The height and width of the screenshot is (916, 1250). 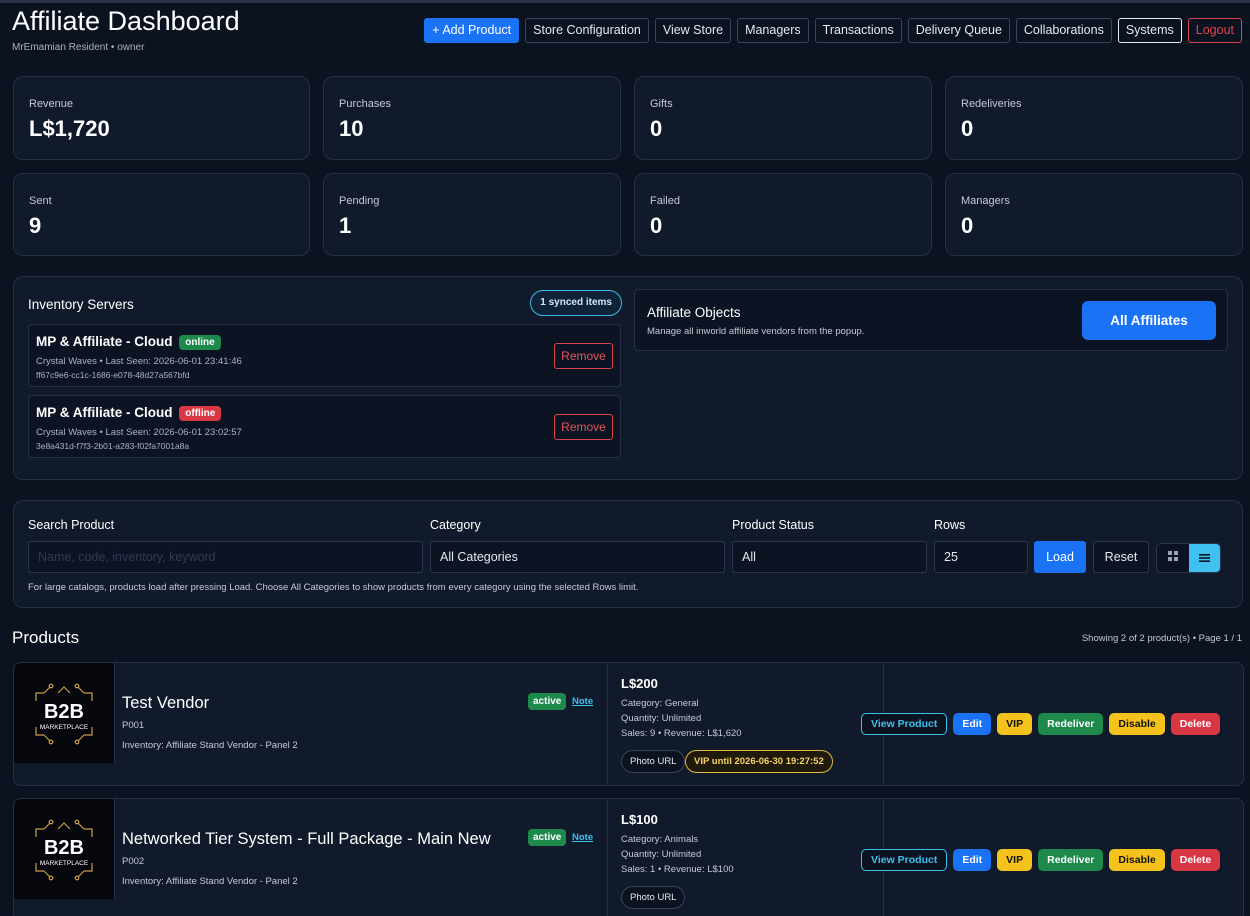 What do you see at coordinates (783, 214) in the screenshot?
I see `stat-card-failed: Failed 0` at bounding box center [783, 214].